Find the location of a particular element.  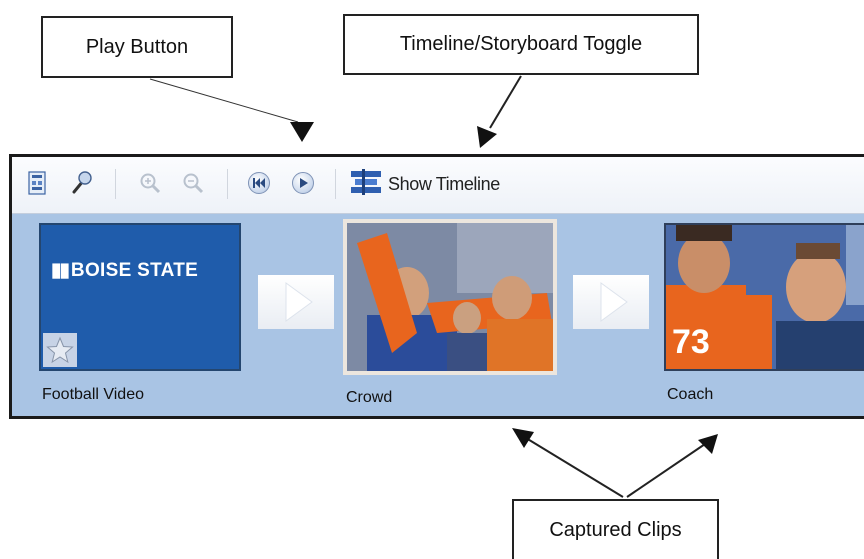

storyboard-icon is located at coordinates (37, 183).